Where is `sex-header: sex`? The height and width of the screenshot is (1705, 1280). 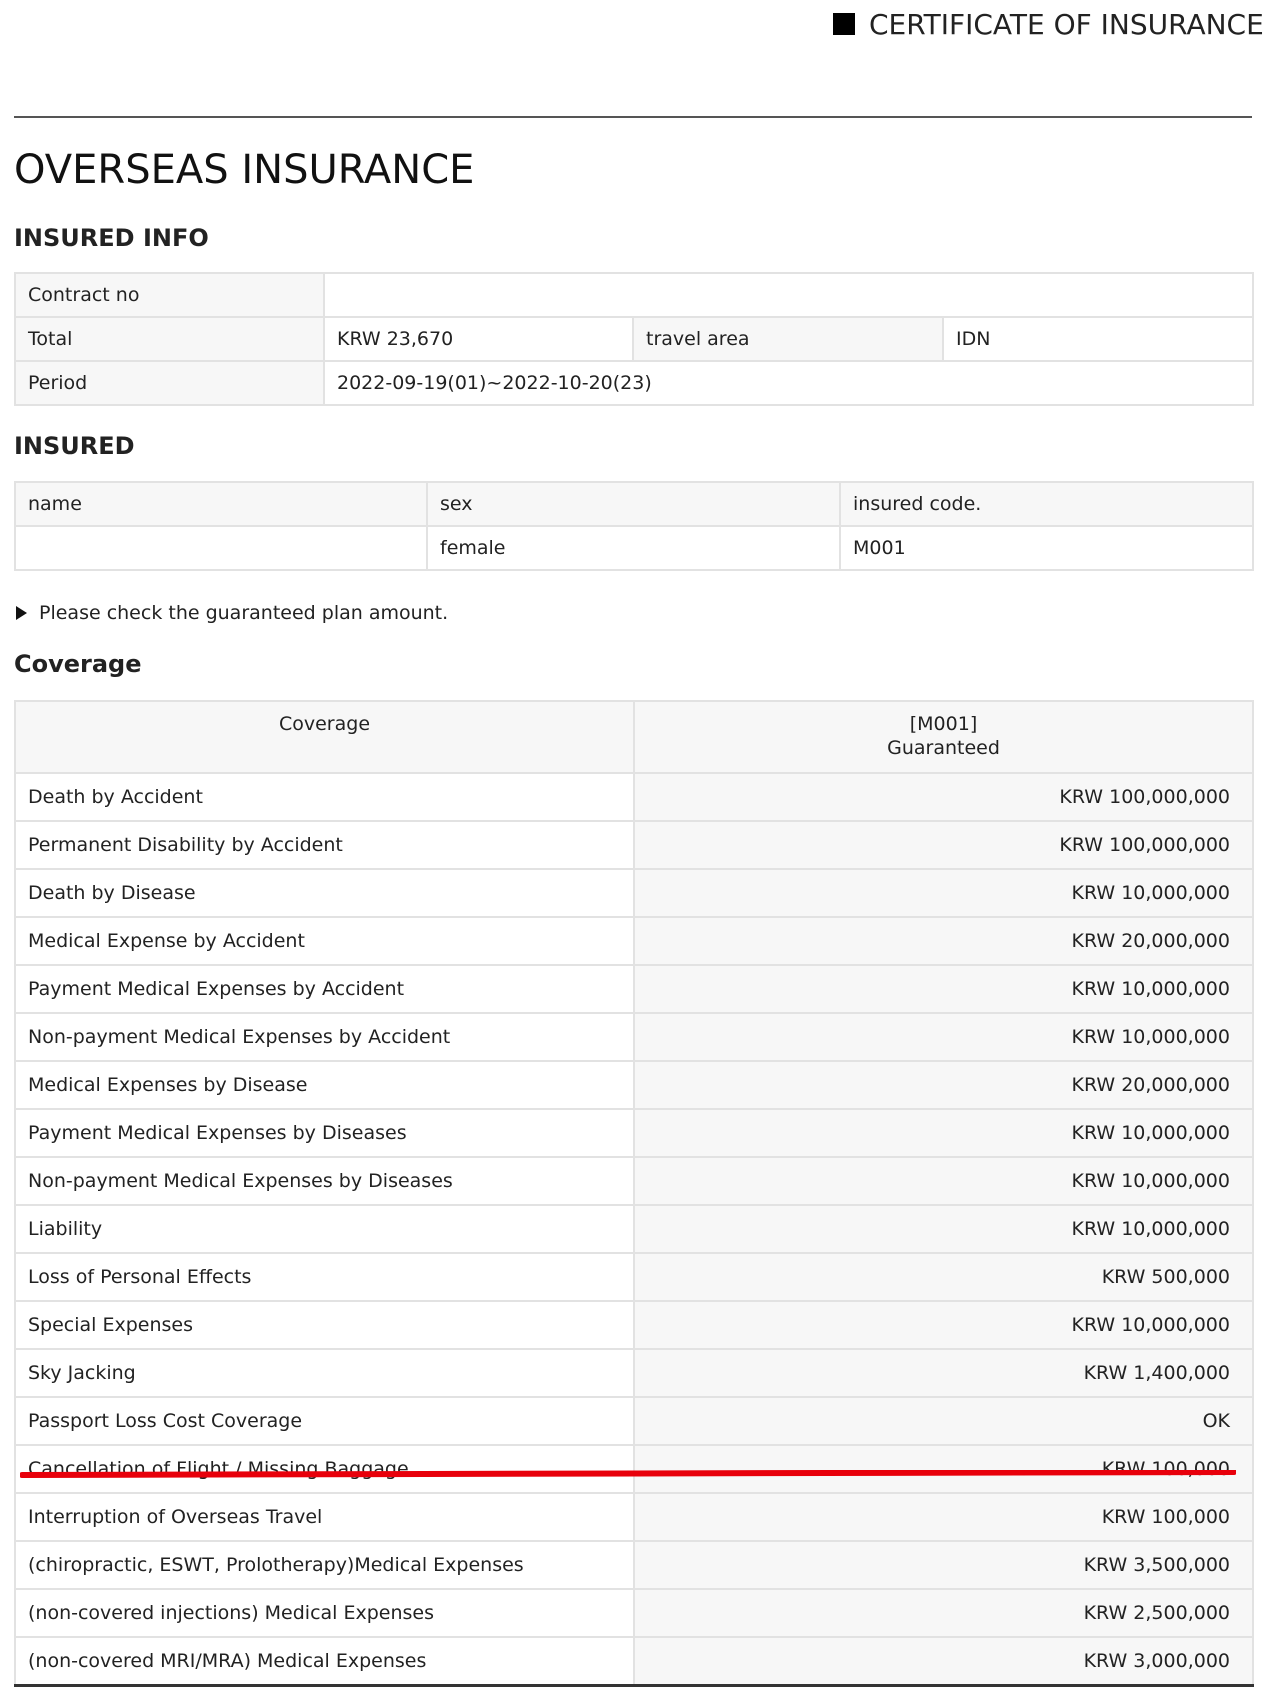
sex-header: sex is located at coordinates (633, 504).